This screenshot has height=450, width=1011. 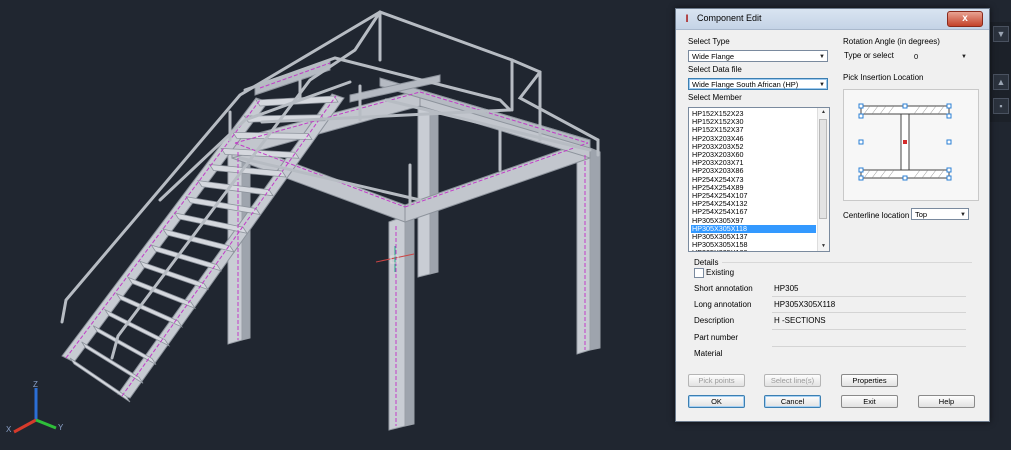 What do you see at coordinates (35, 407) in the screenshot?
I see `ucs-axis-icon: Z X Y` at bounding box center [35, 407].